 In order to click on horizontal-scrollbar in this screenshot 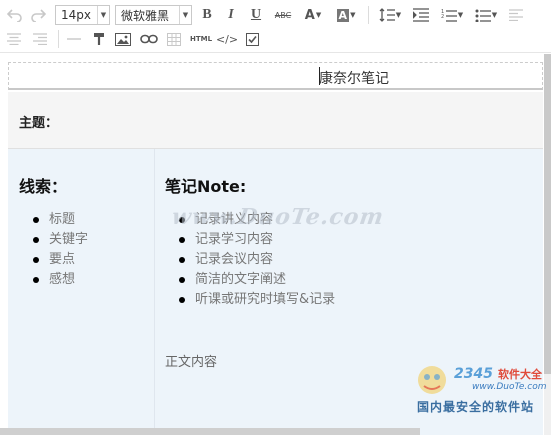, I will do `click(210, 431)`.